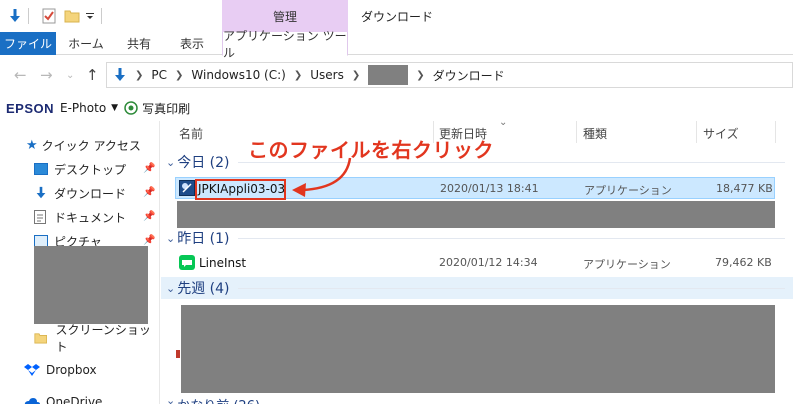  I want to click on epson-logo: EPSON, so click(30, 108).